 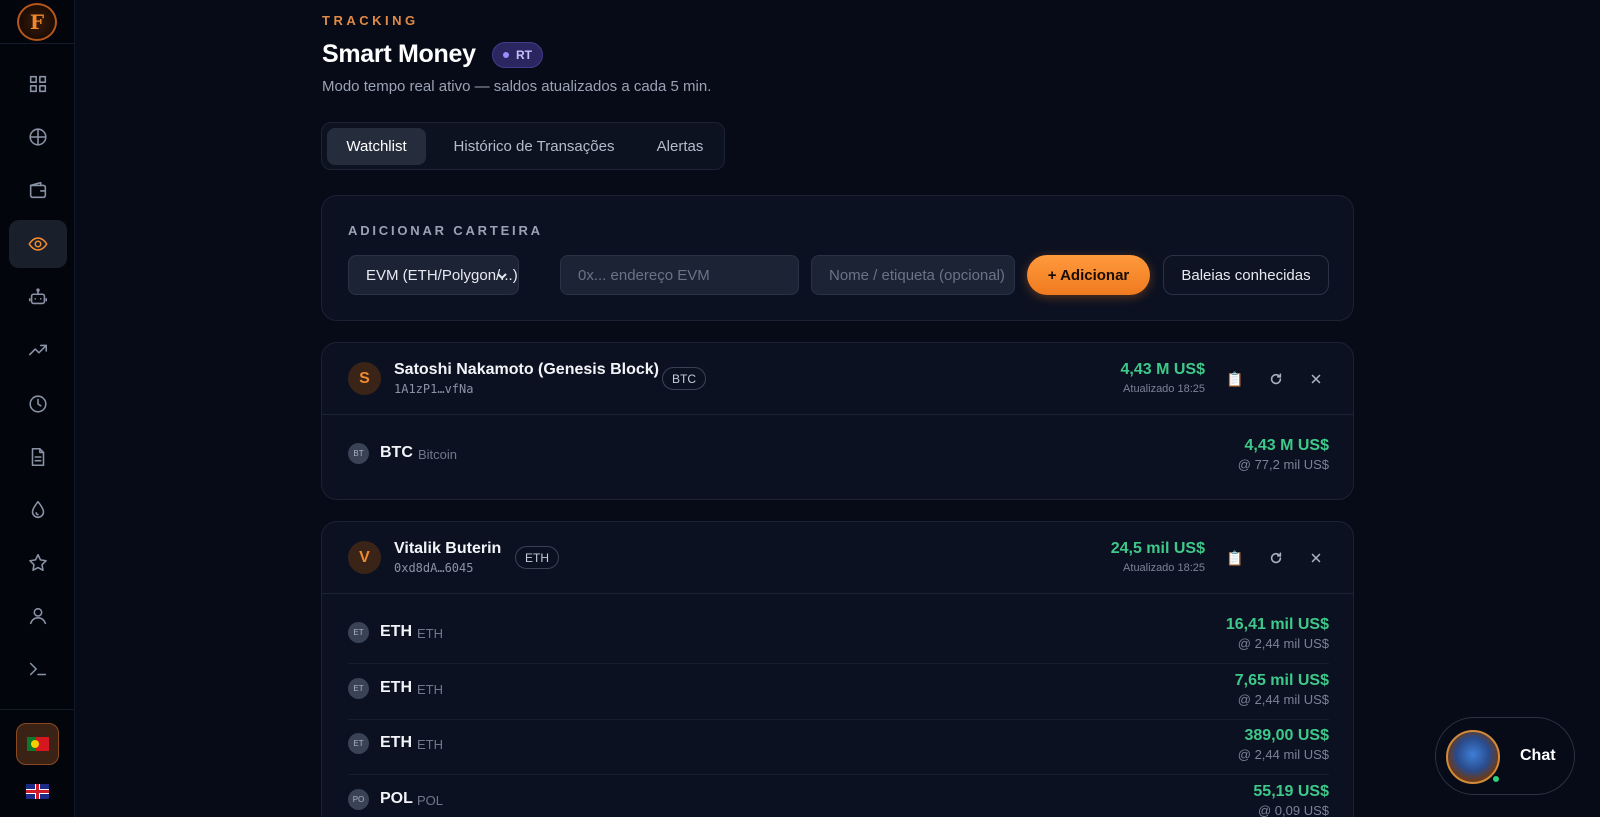 What do you see at coordinates (502, 275) in the screenshot?
I see `chevron-down-icon` at bounding box center [502, 275].